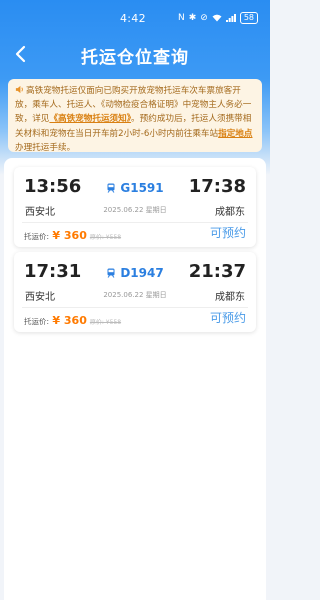 The image size is (320, 600). What do you see at coordinates (19, 89) in the screenshot?
I see `speaker-icon` at bounding box center [19, 89].